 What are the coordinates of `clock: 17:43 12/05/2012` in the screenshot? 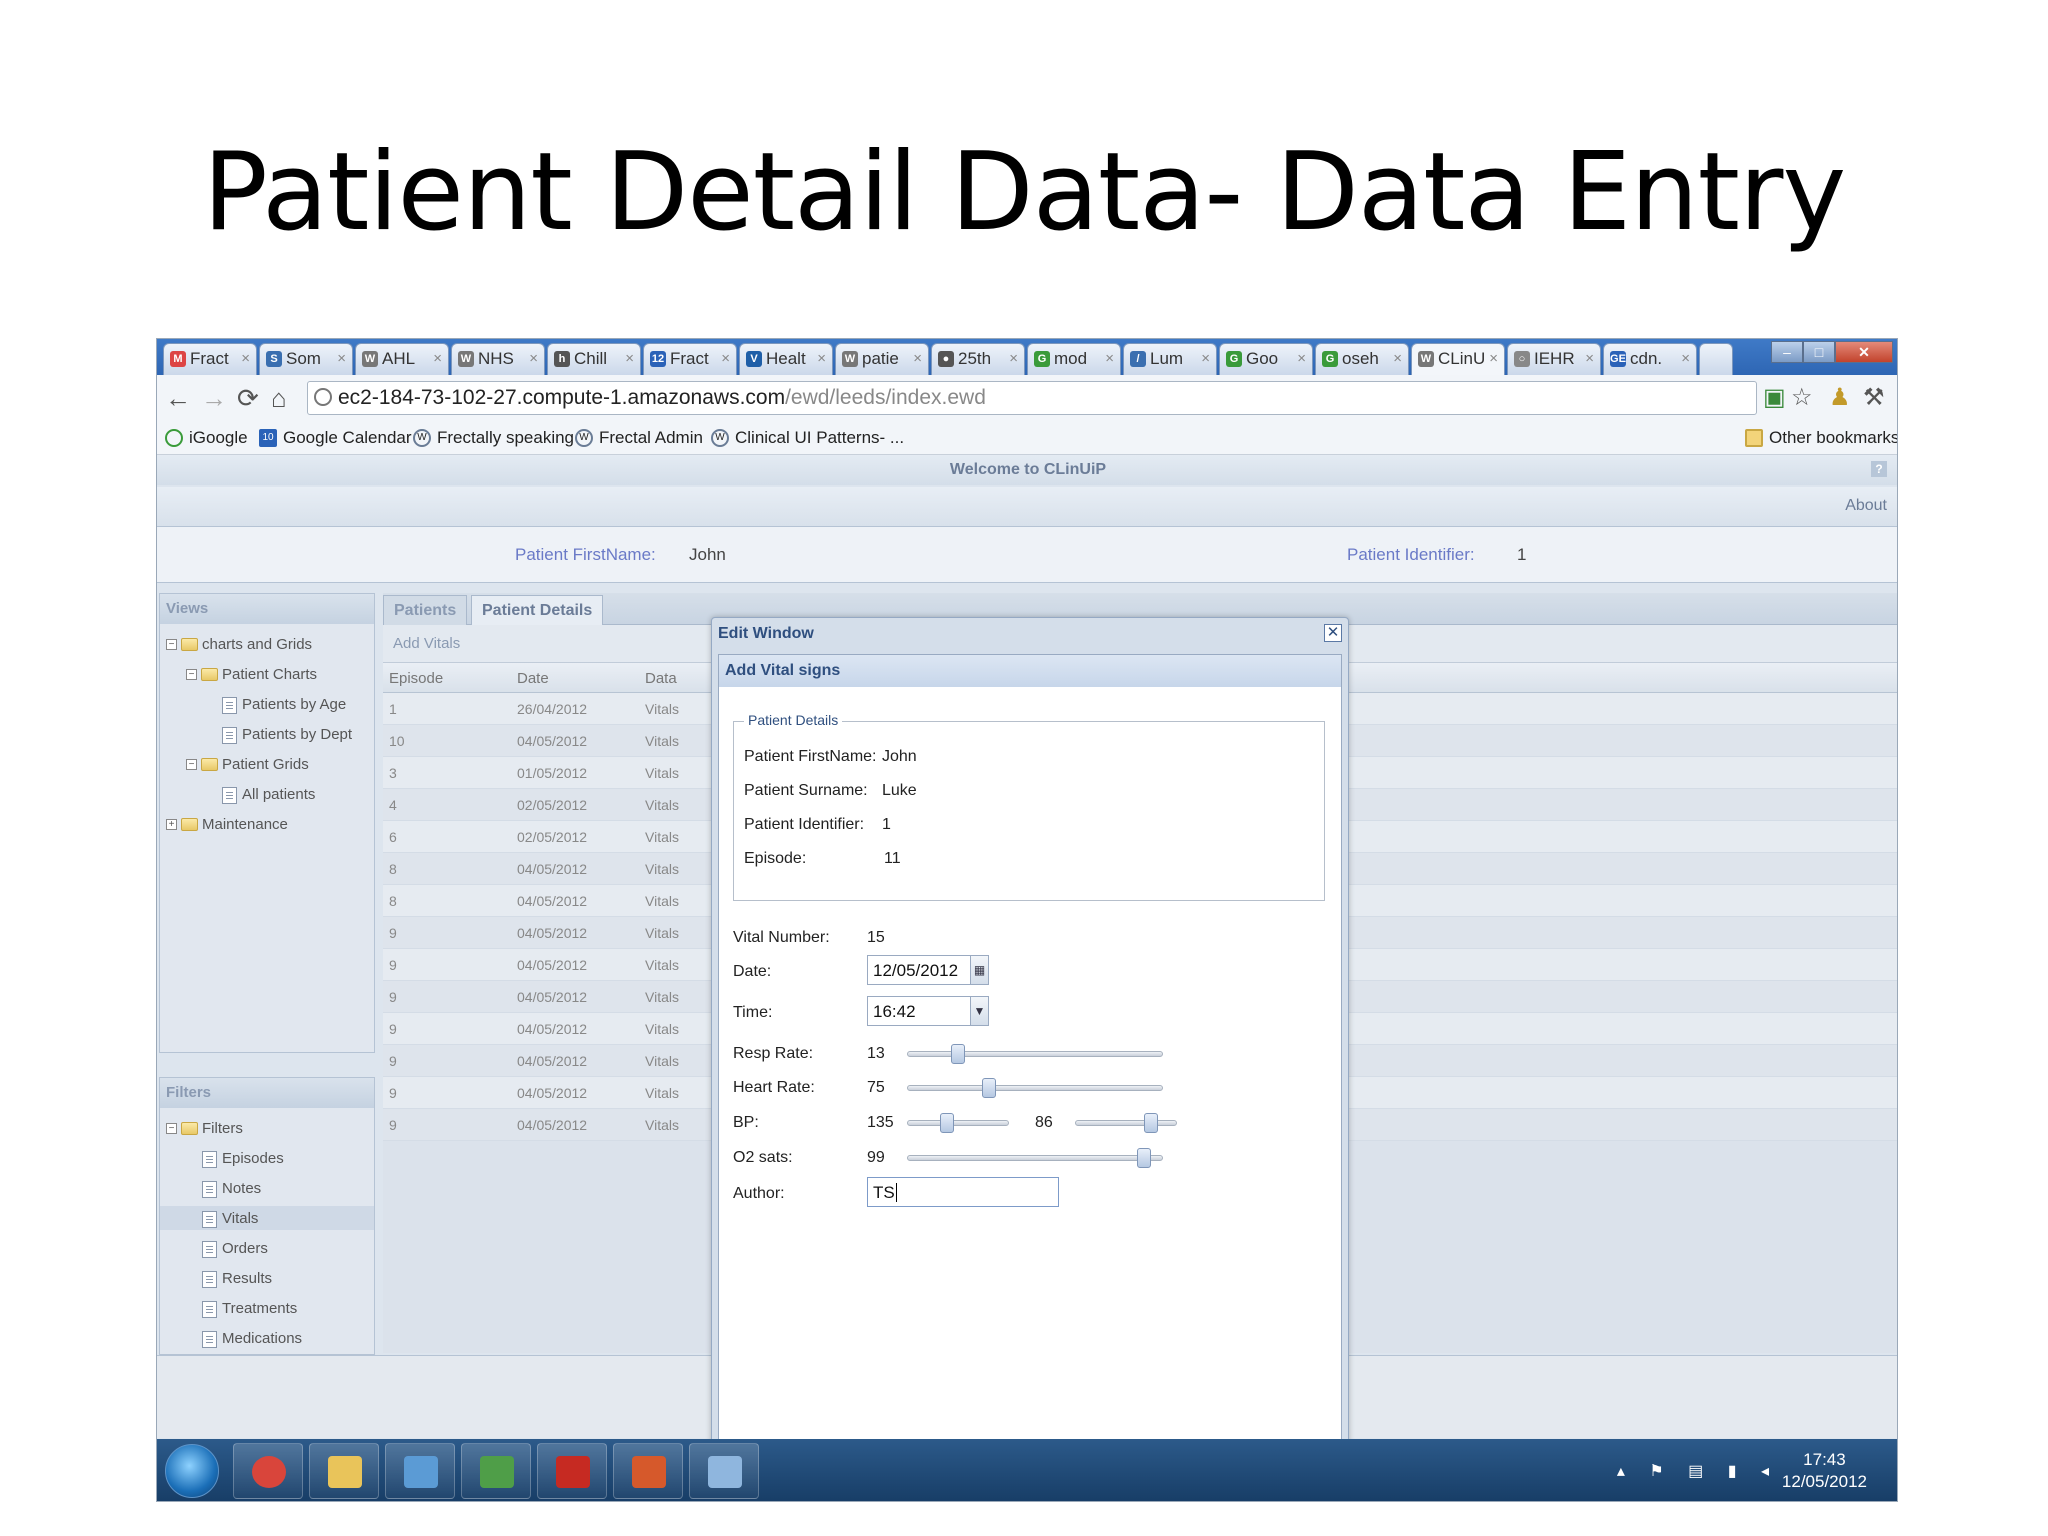 It's located at (1824, 1471).